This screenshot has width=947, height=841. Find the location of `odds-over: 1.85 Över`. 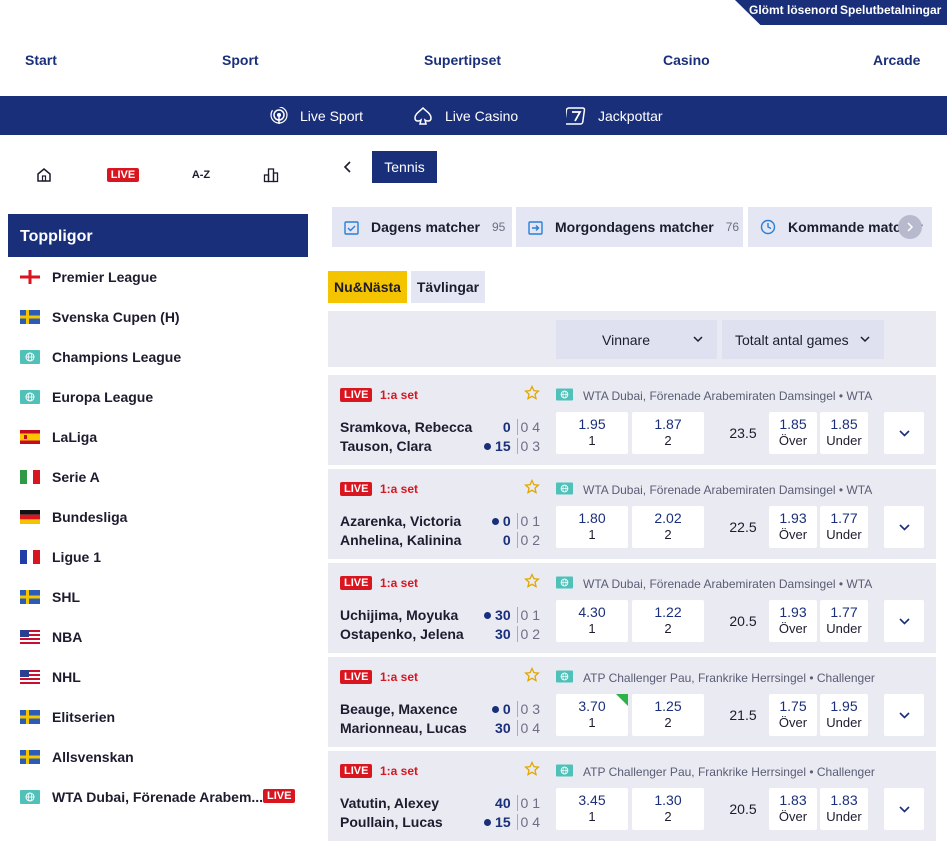

odds-over: 1.85 Över is located at coordinates (793, 433).